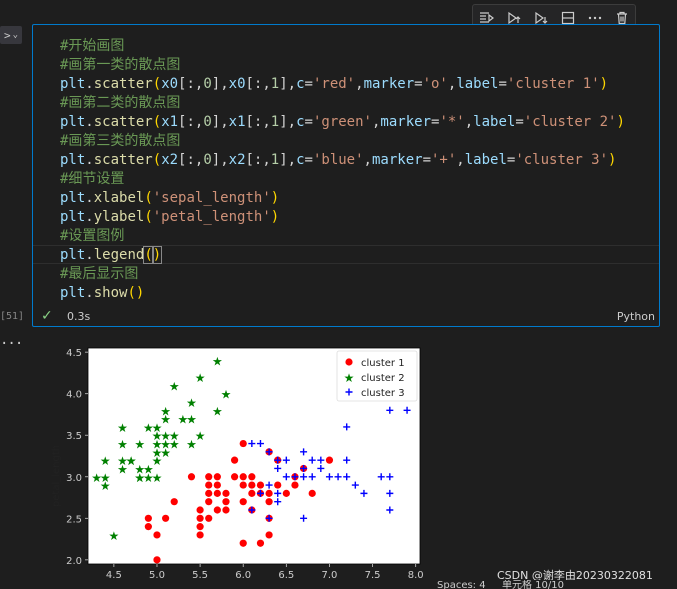 This screenshot has height=589, width=677. I want to click on status-spaces: Spaces: 4, so click(461, 584).